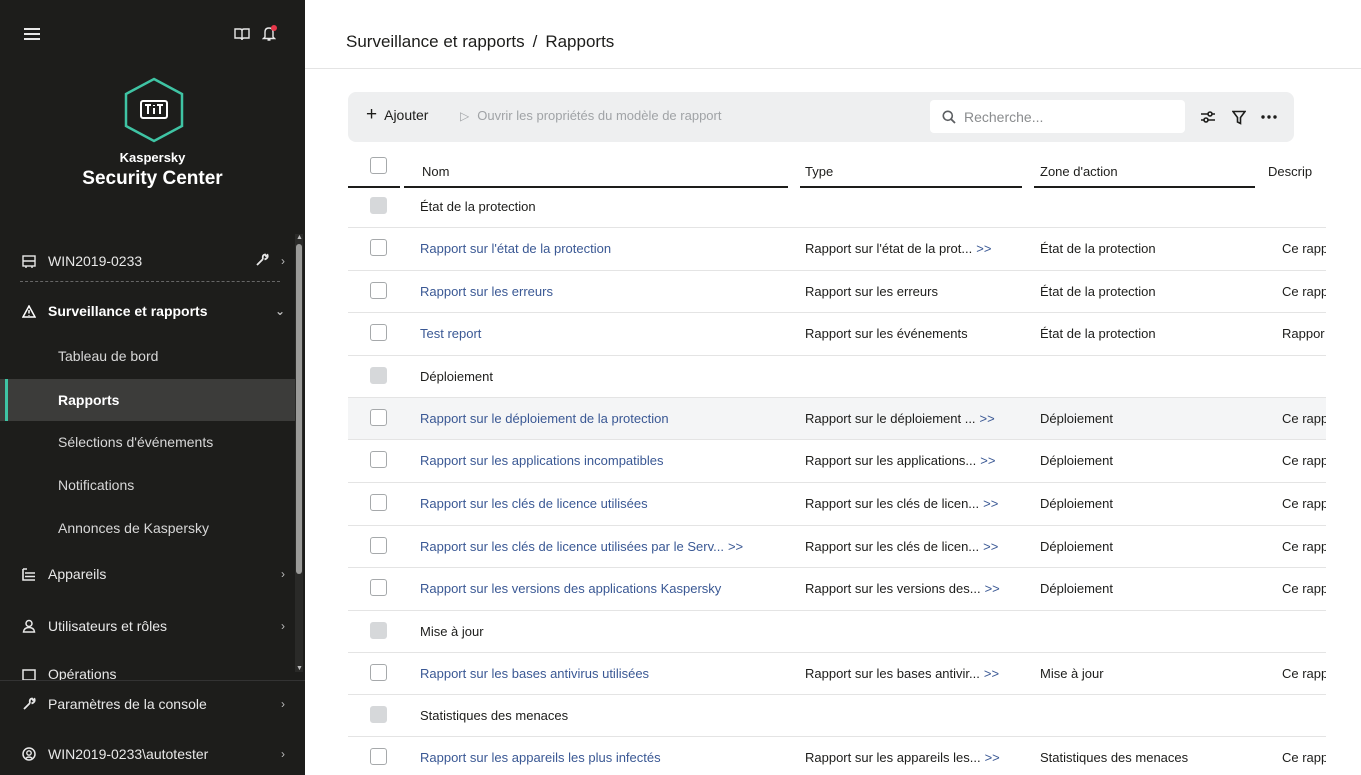 The image size is (1361, 775). I want to click on bell-icon, so click(269, 33).